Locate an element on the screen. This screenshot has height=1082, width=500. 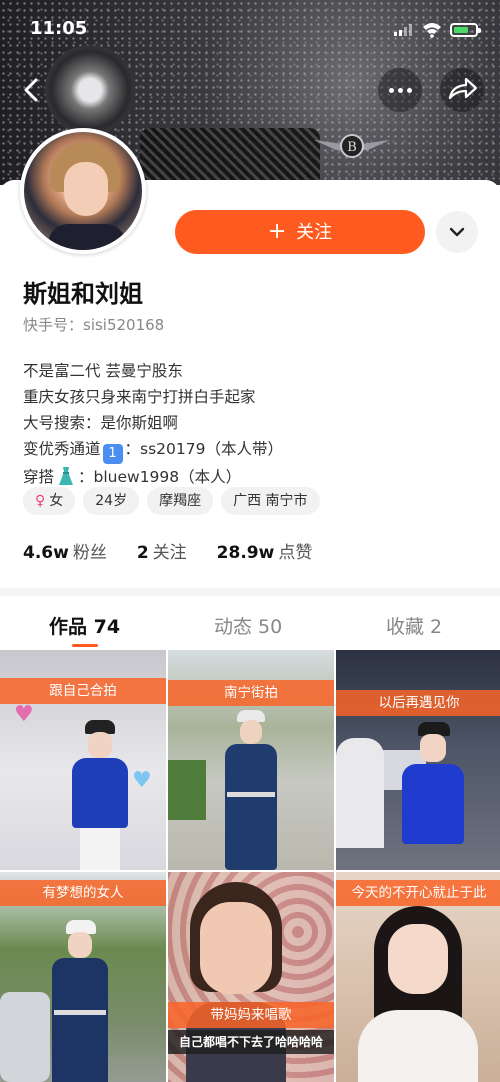
plus-icon: + is located at coordinates (277, 231).